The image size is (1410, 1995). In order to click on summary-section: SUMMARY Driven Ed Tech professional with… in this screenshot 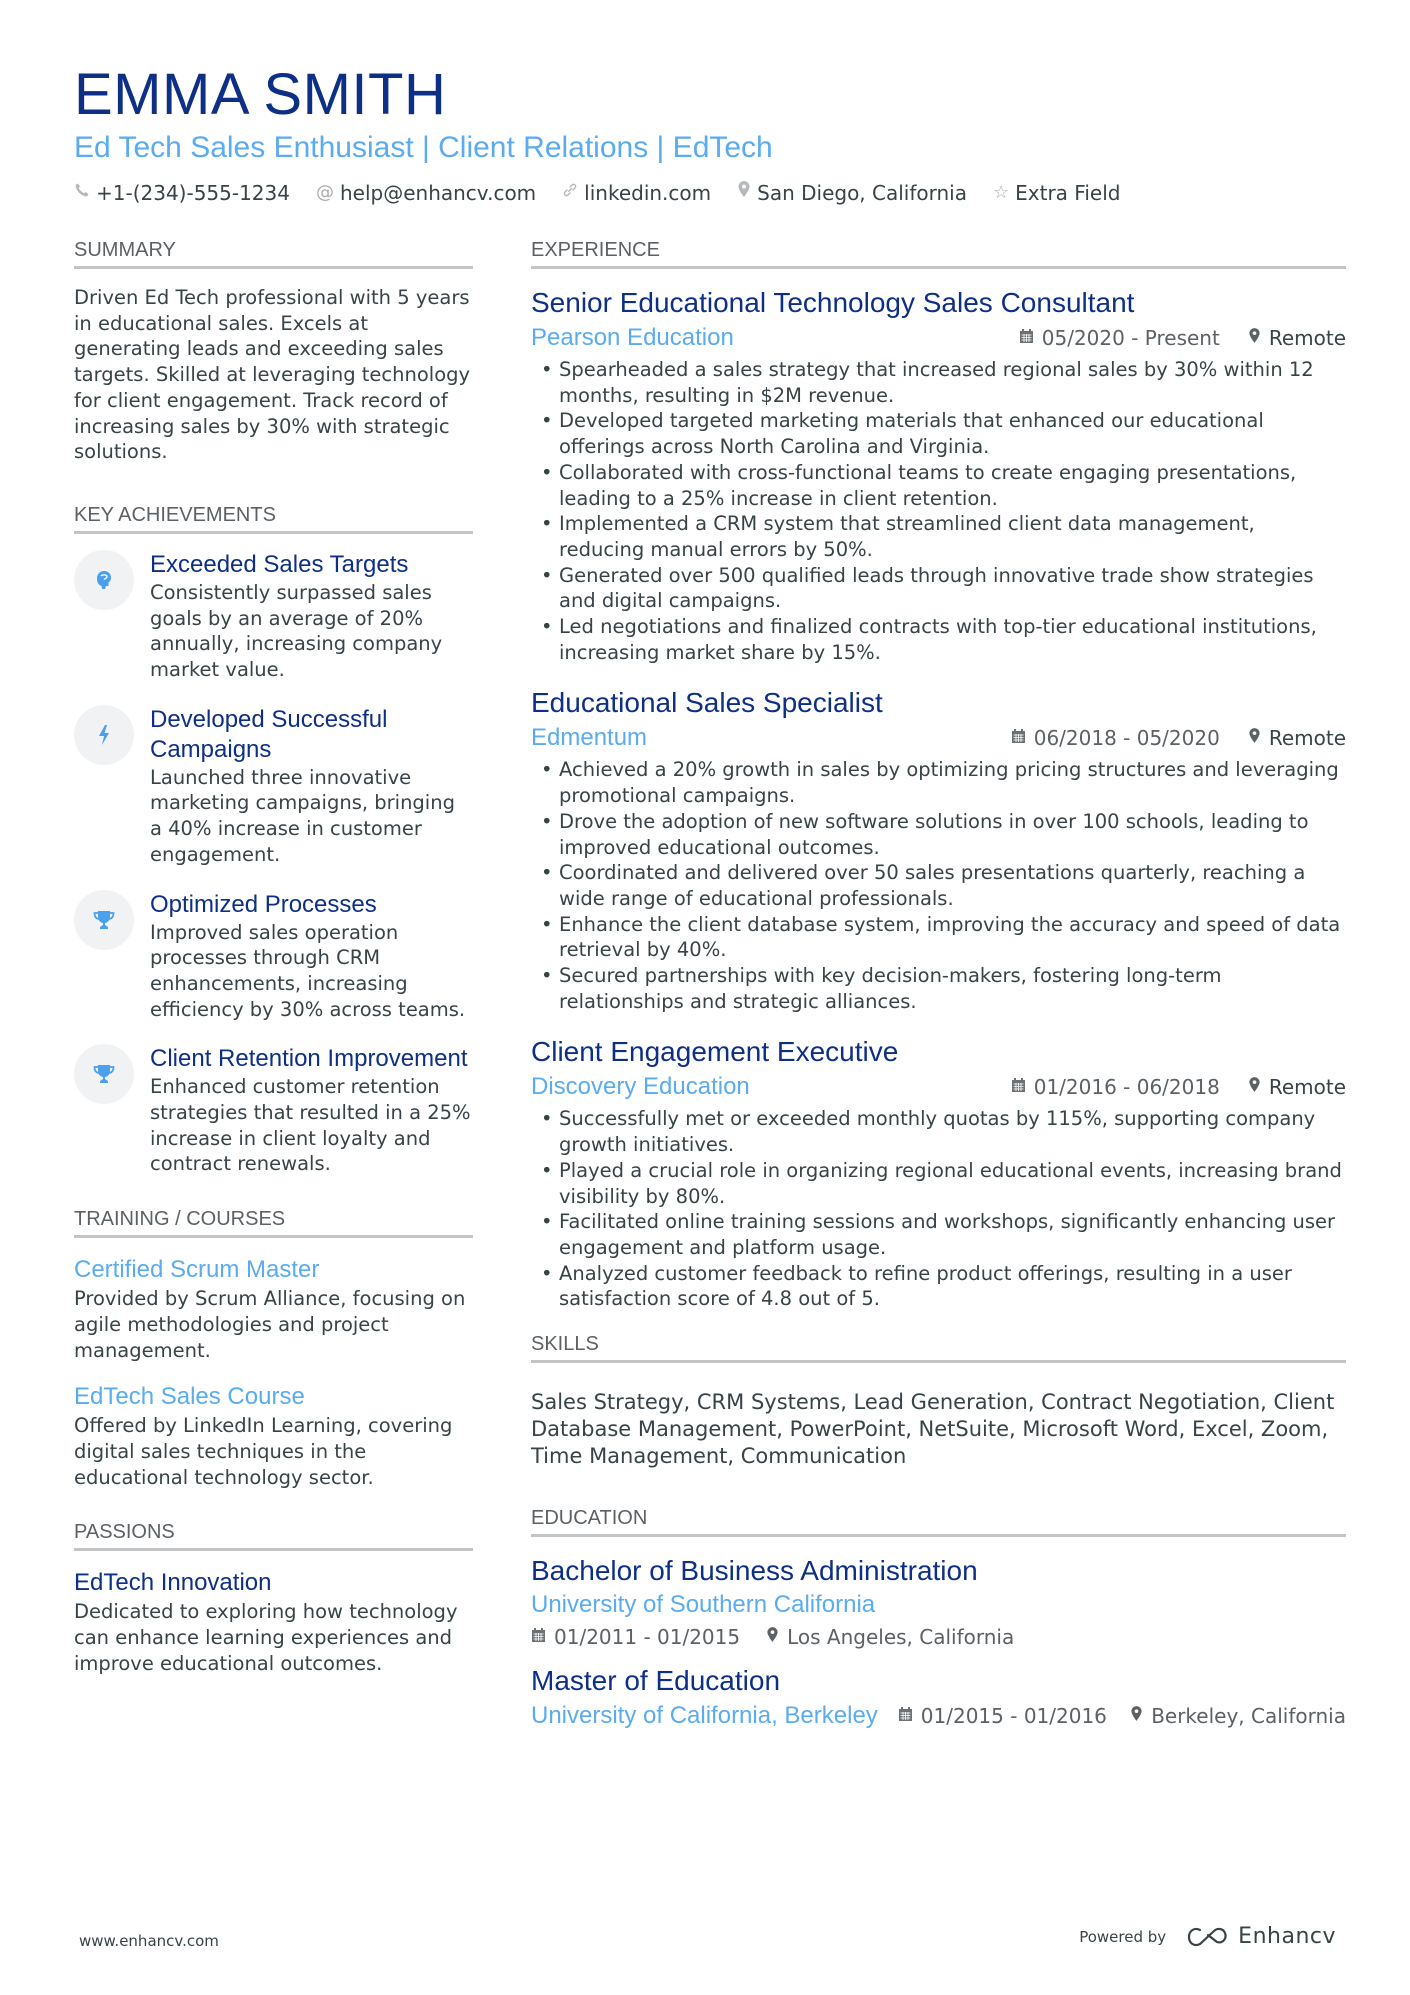, I will do `click(273, 351)`.